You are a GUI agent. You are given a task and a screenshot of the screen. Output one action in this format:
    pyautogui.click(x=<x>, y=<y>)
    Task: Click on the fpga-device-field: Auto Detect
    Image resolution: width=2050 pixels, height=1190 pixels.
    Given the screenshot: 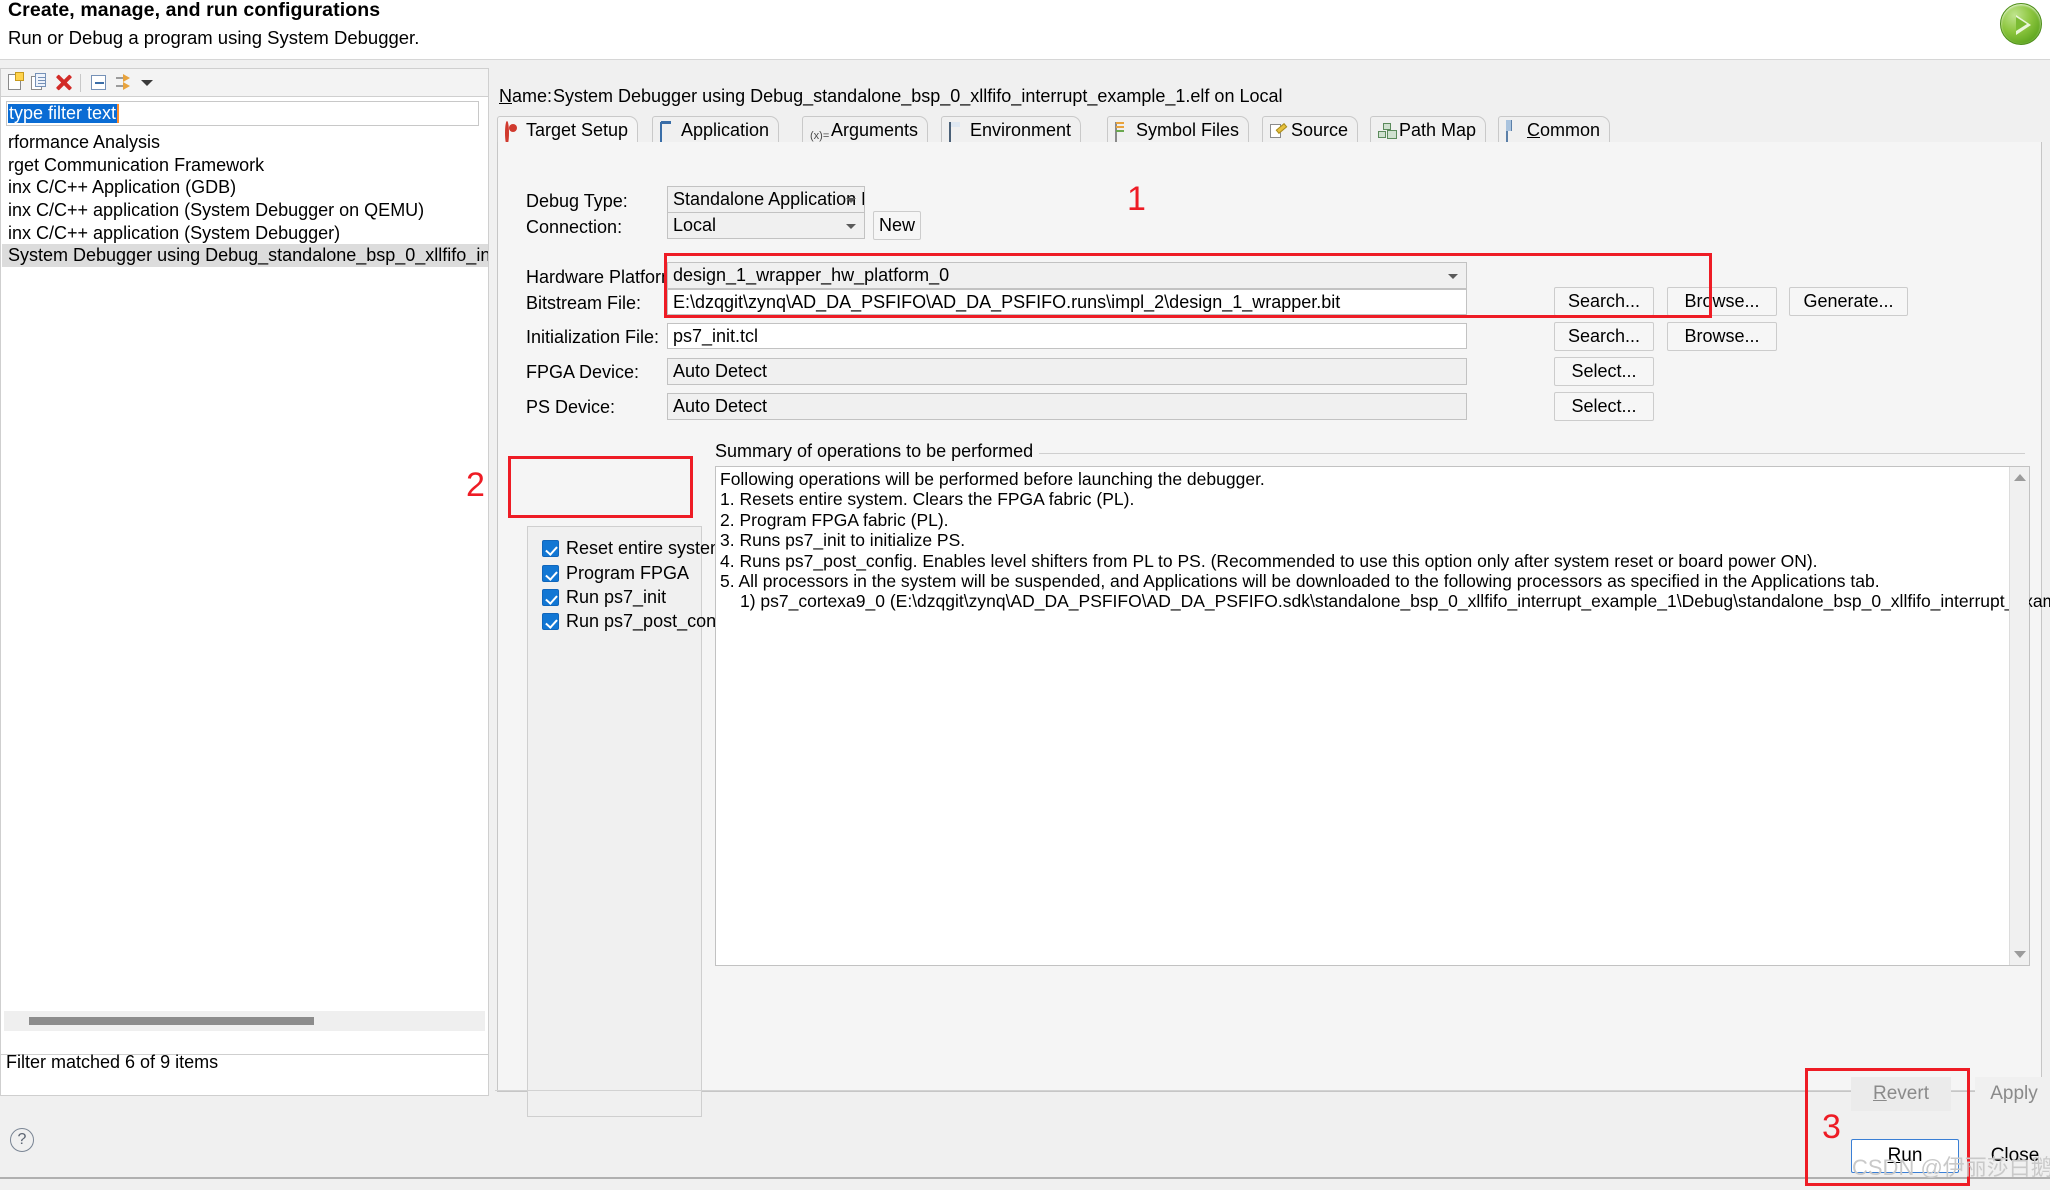 What is the action you would take?
    pyautogui.click(x=1067, y=371)
    